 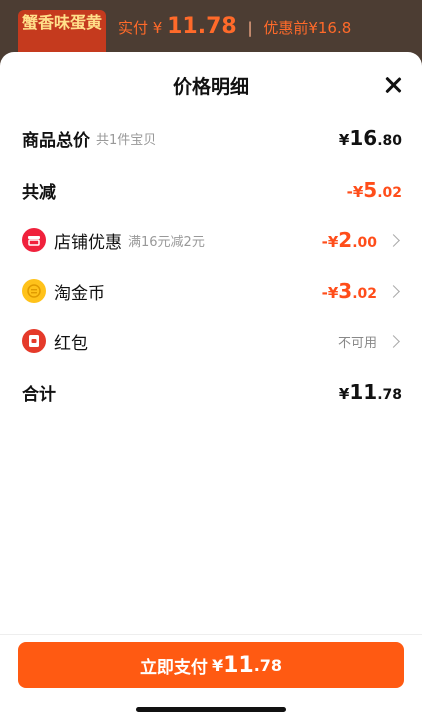 What do you see at coordinates (166, 242) in the screenshot?
I see `shop-discount-rule: 满16元减2元` at bounding box center [166, 242].